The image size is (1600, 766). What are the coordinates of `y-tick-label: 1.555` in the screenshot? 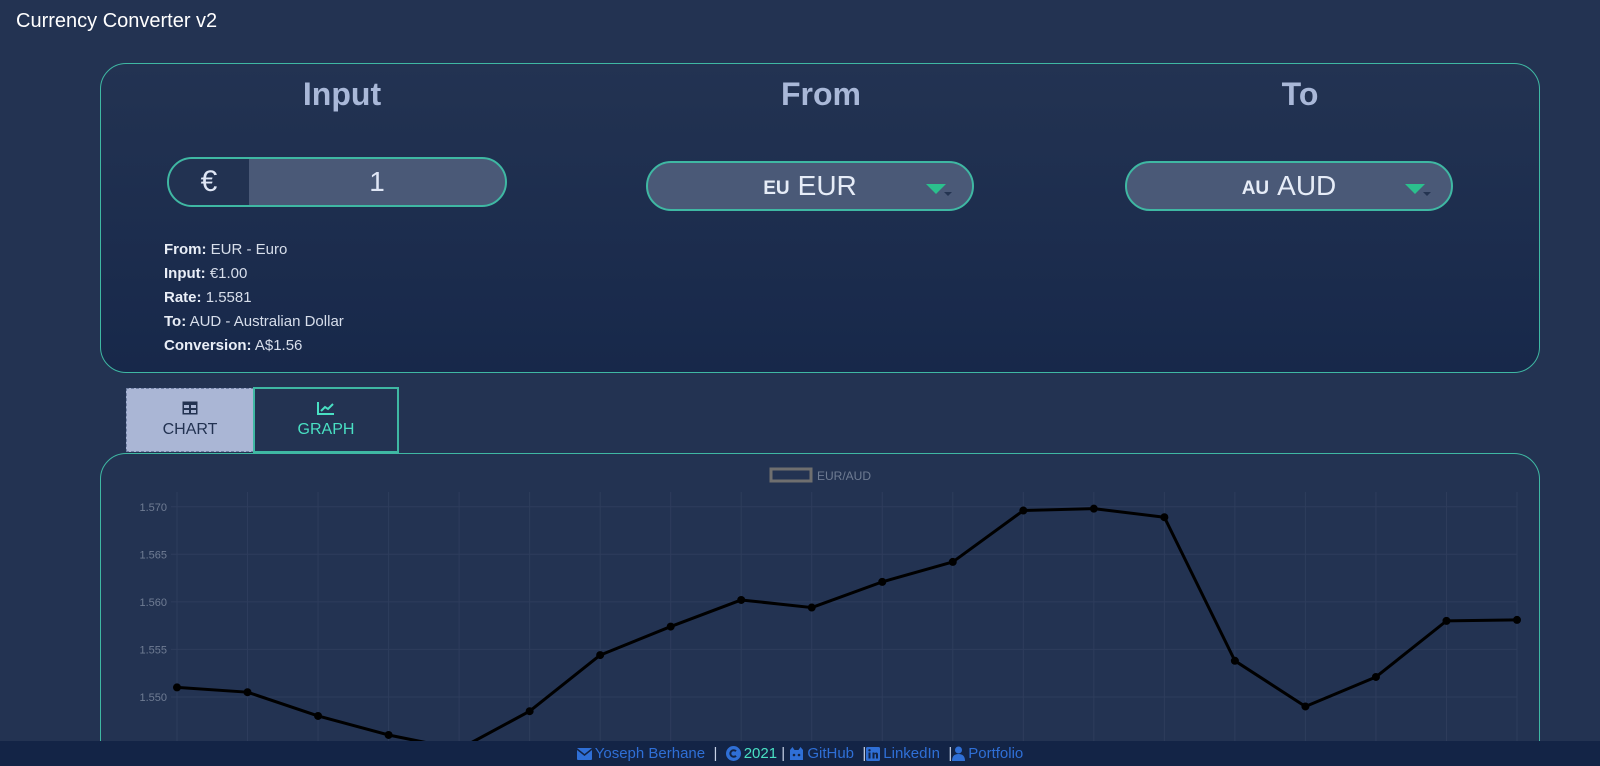 It's located at (153, 650).